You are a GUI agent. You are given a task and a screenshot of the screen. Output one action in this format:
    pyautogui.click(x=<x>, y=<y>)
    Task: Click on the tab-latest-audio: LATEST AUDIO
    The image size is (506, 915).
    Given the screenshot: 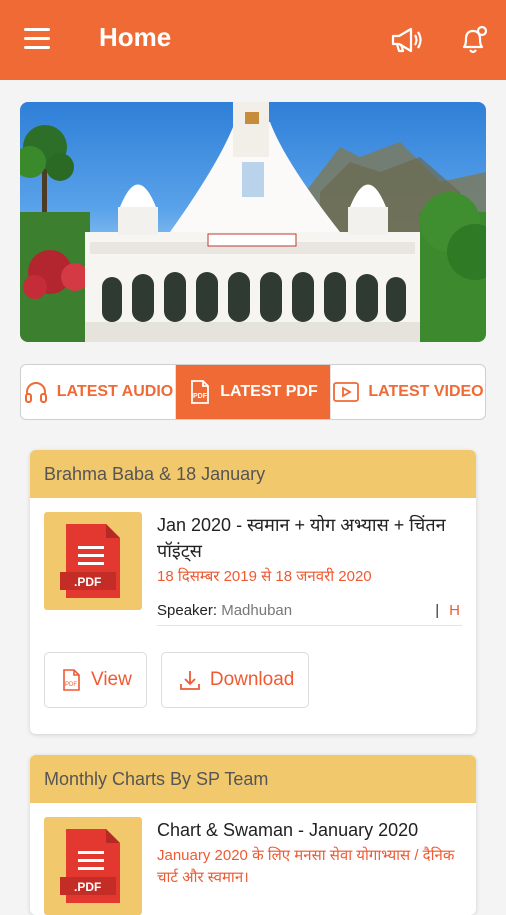 What is the action you would take?
    pyautogui.click(x=98, y=392)
    